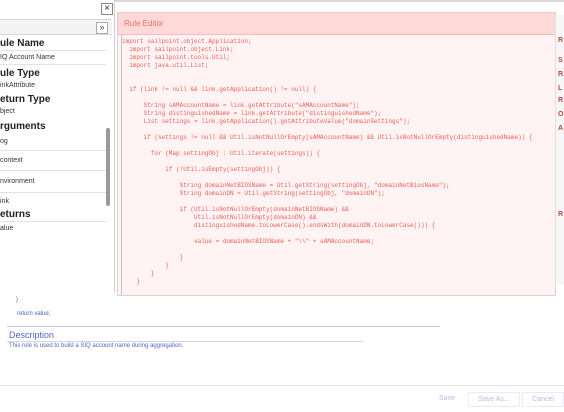 The width and height of the screenshot is (564, 412). What do you see at coordinates (7, 111) in the screenshot?
I see `return-type-value: bject` at bounding box center [7, 111].